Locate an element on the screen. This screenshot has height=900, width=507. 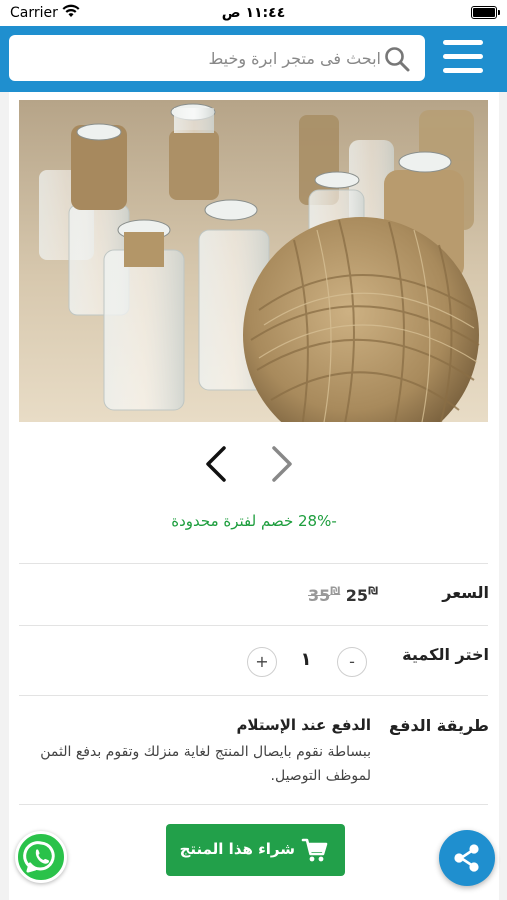
next-image-arrow is located at coordinates (282, 464).